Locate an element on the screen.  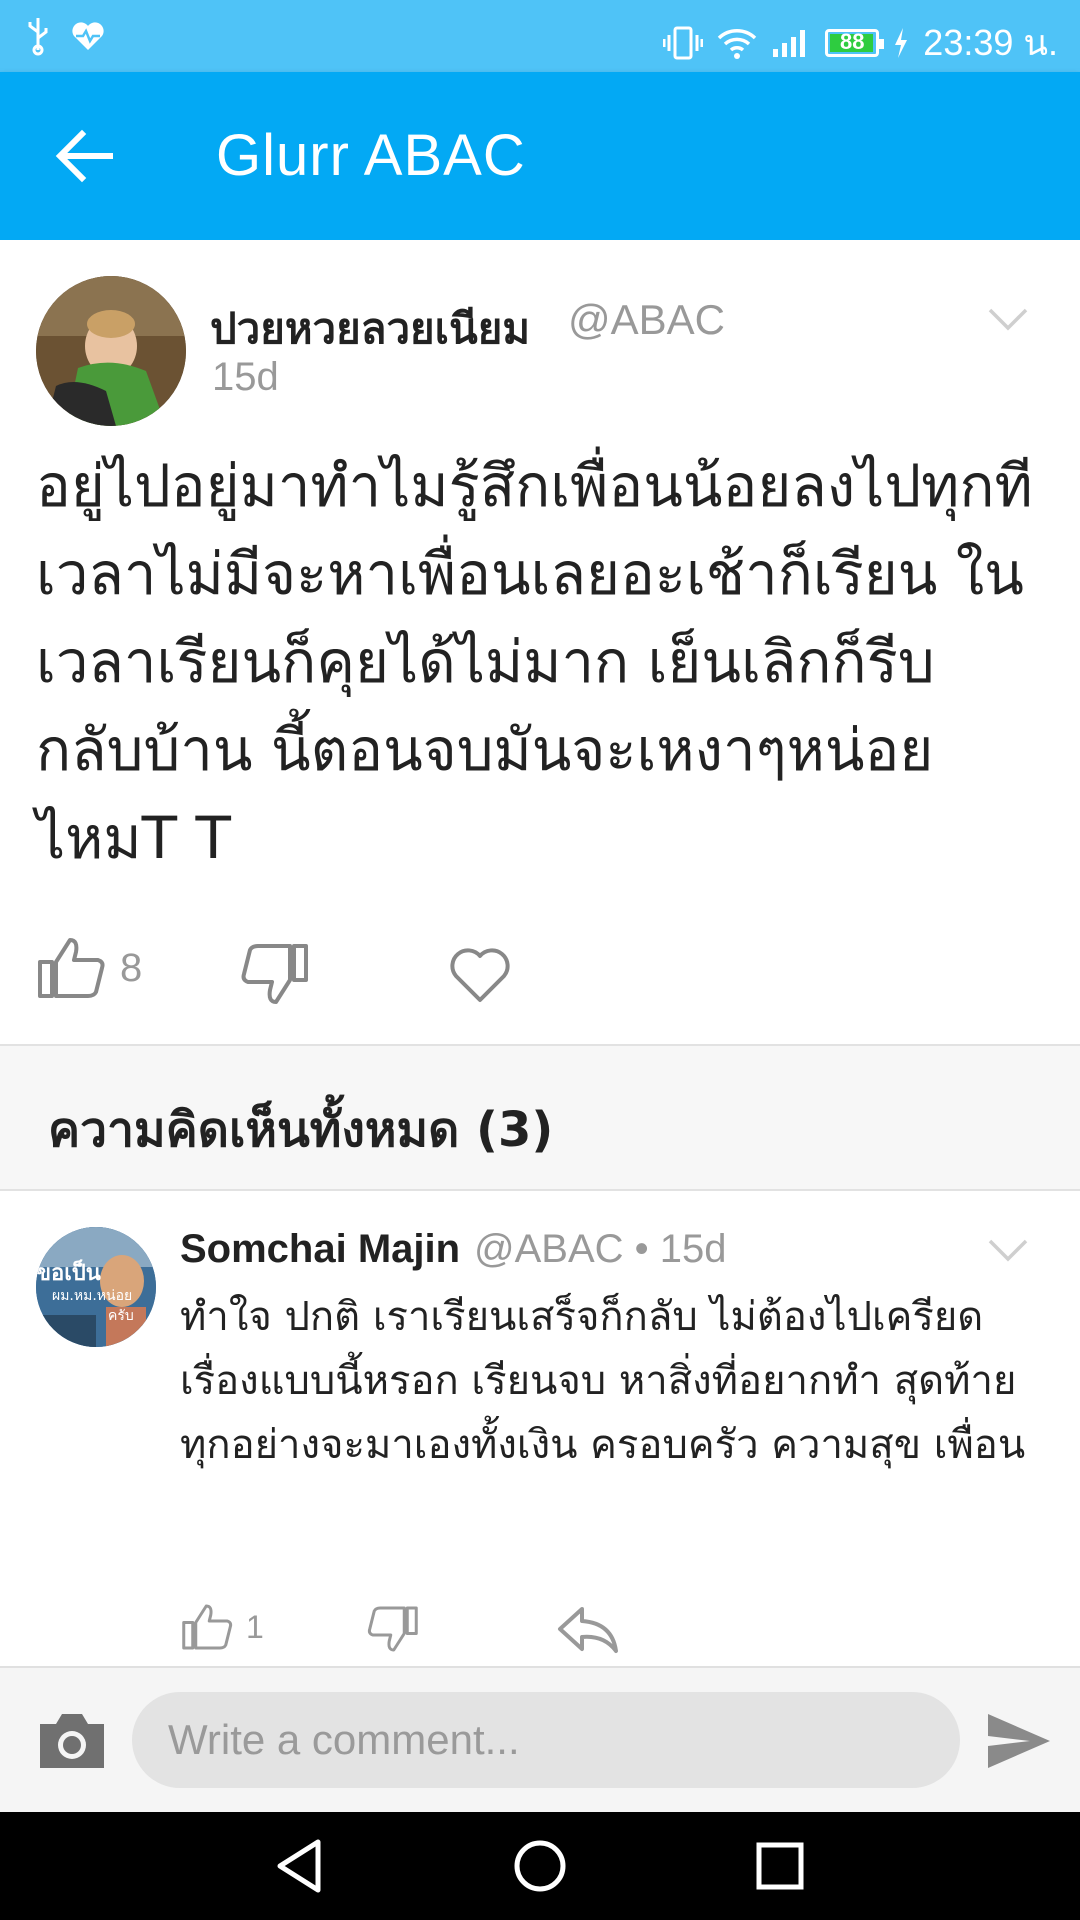
wifi-icon is located at coordinates (737, 43).